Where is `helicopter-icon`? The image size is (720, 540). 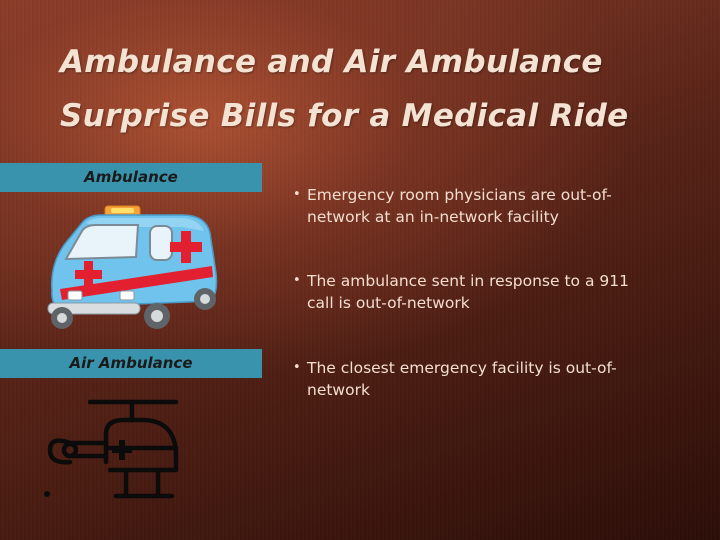 helicopter-icon is located at coordinates (111, 449).